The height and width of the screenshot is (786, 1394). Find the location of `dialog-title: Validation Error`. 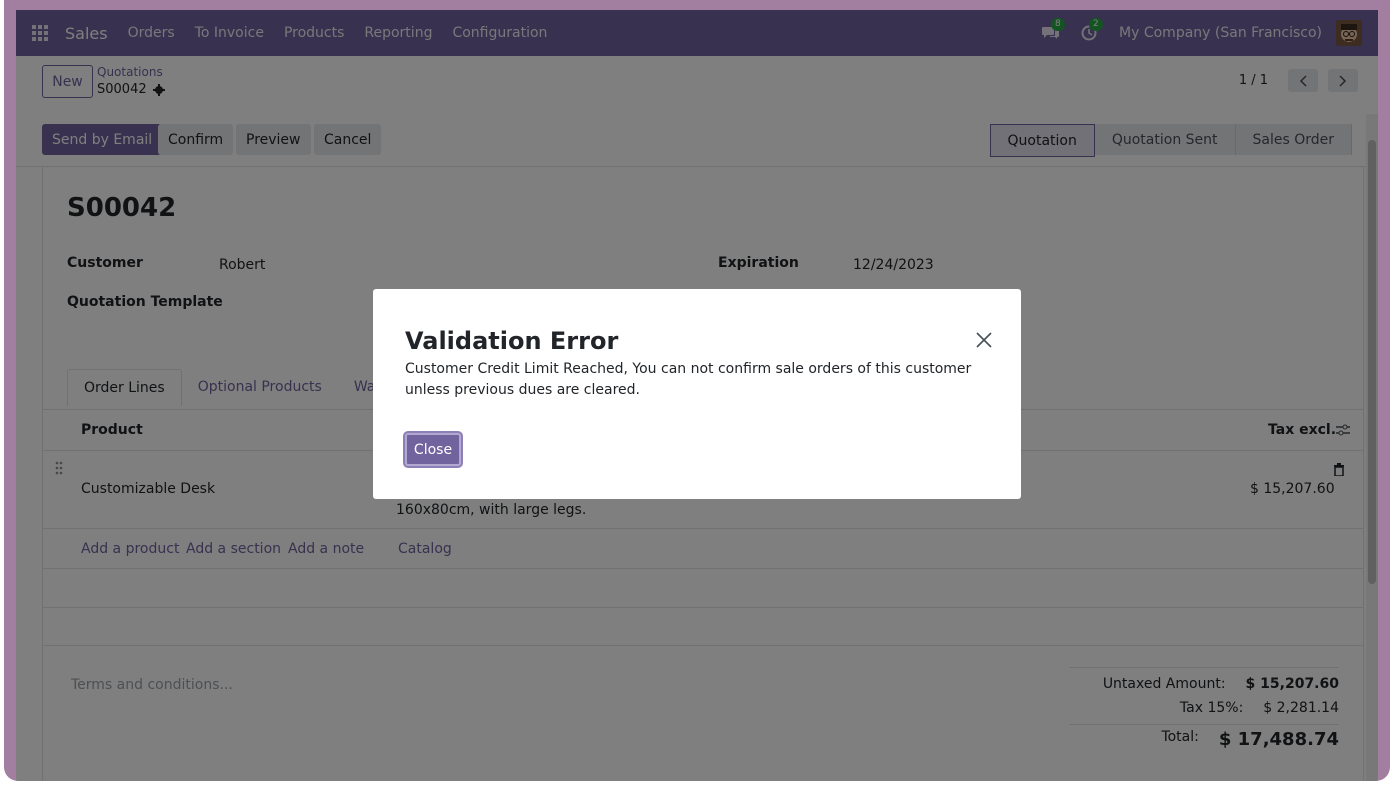

dialog-title: Validation Error is located at coordinates (512, 341).